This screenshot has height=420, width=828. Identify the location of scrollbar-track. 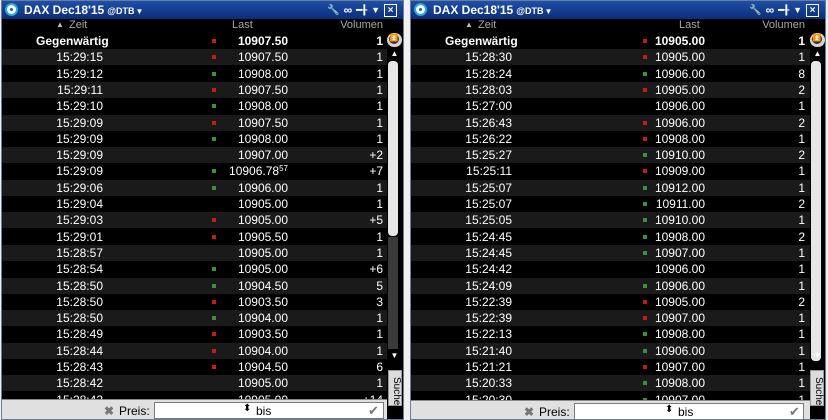
(393, 293).